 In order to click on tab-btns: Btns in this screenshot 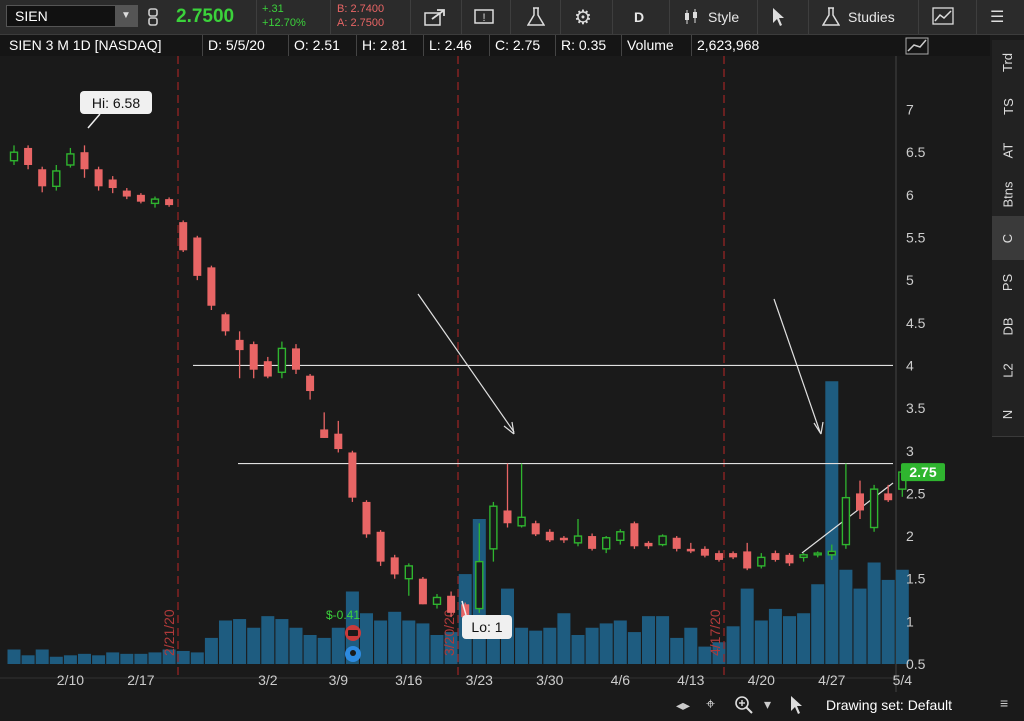, I will do `click(1008, 194)`.